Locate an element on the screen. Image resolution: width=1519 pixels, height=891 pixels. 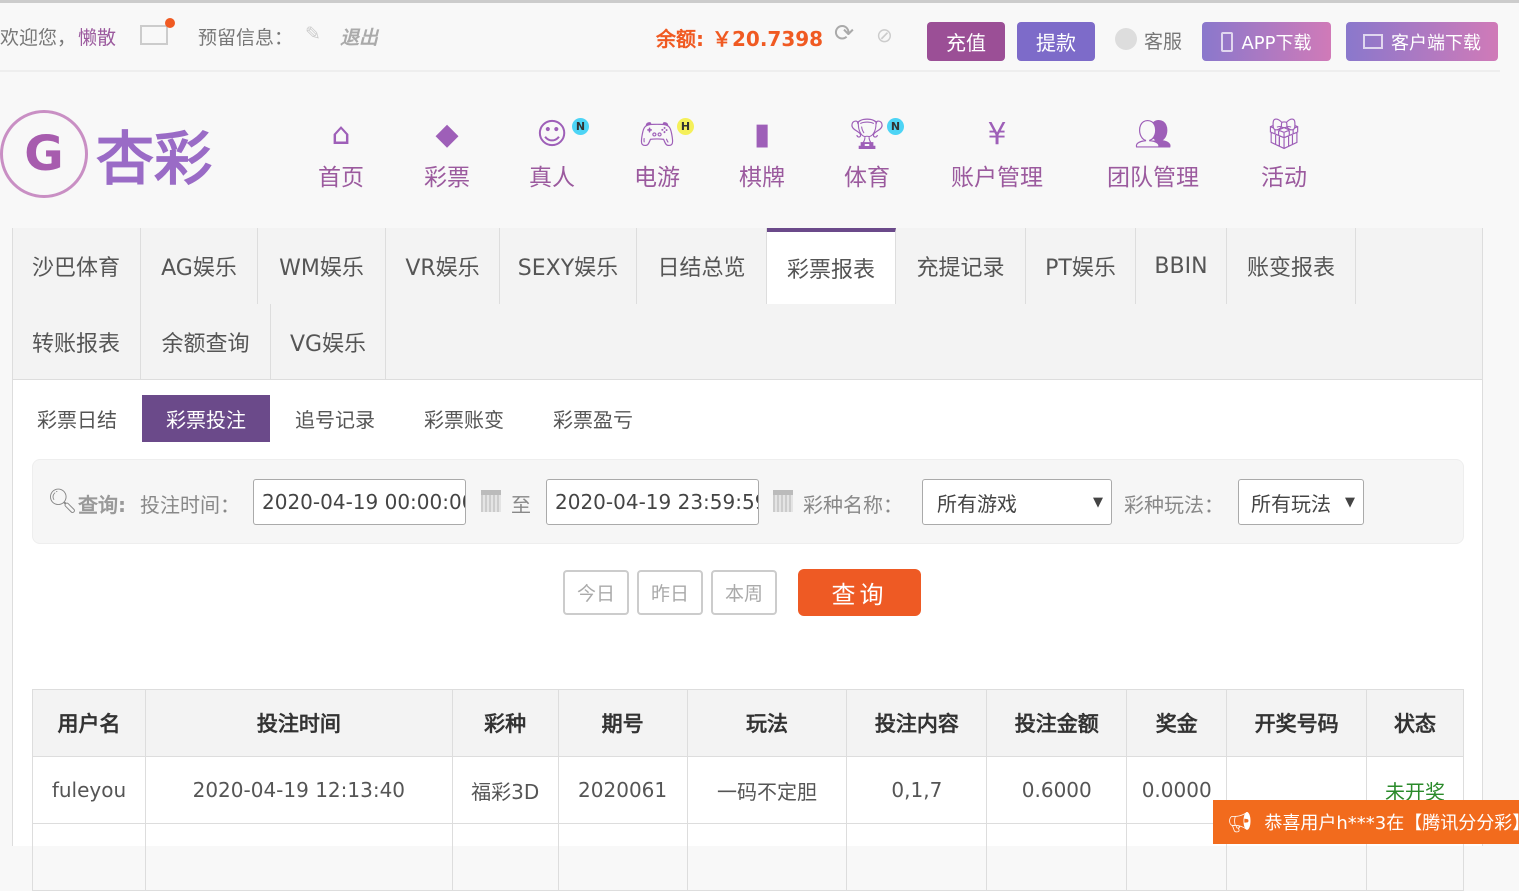
tab-3: VR娱乐 is located at coordinates (443, 266).